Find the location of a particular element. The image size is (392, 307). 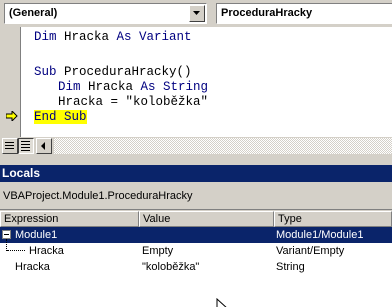

code-line-3: Dim Hracka As String is located at coordinates (133, 87).